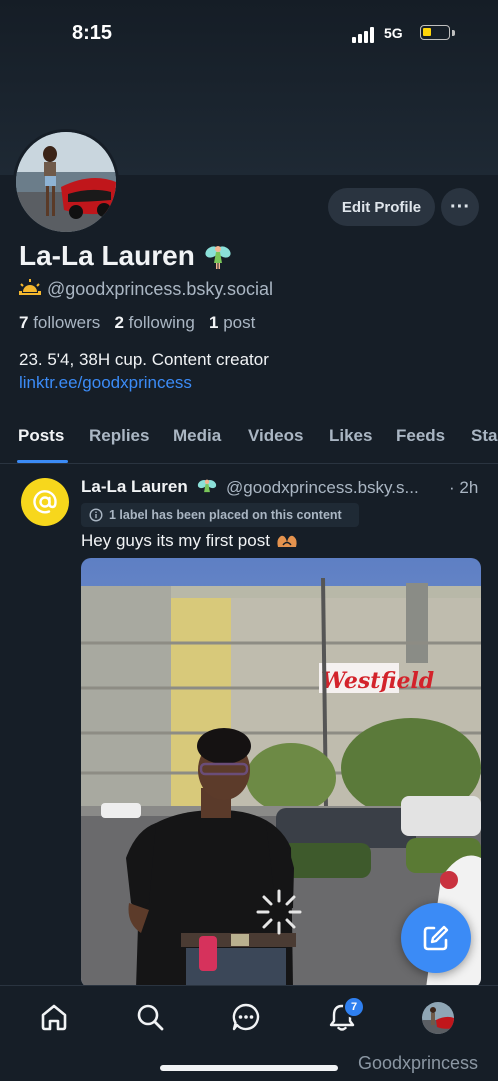 Image resolution: width=498 pixels, height=1081 pixels. What do you see at coordinates (438, 1018) in the screenshot?
I see `profile-tab-avatar` at bounding box center [438, 1018].